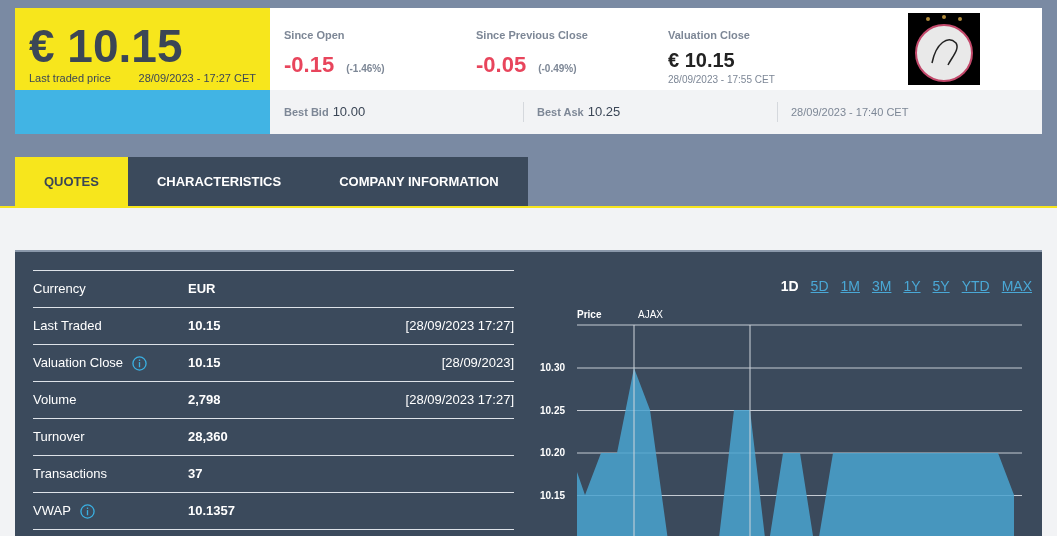 The height and width of the screenshot is (536, 1057). What do you see at coordinates (204, 400) in the screenshot?
I see `quote-value: 2,798` at bounding box center [204, 400].